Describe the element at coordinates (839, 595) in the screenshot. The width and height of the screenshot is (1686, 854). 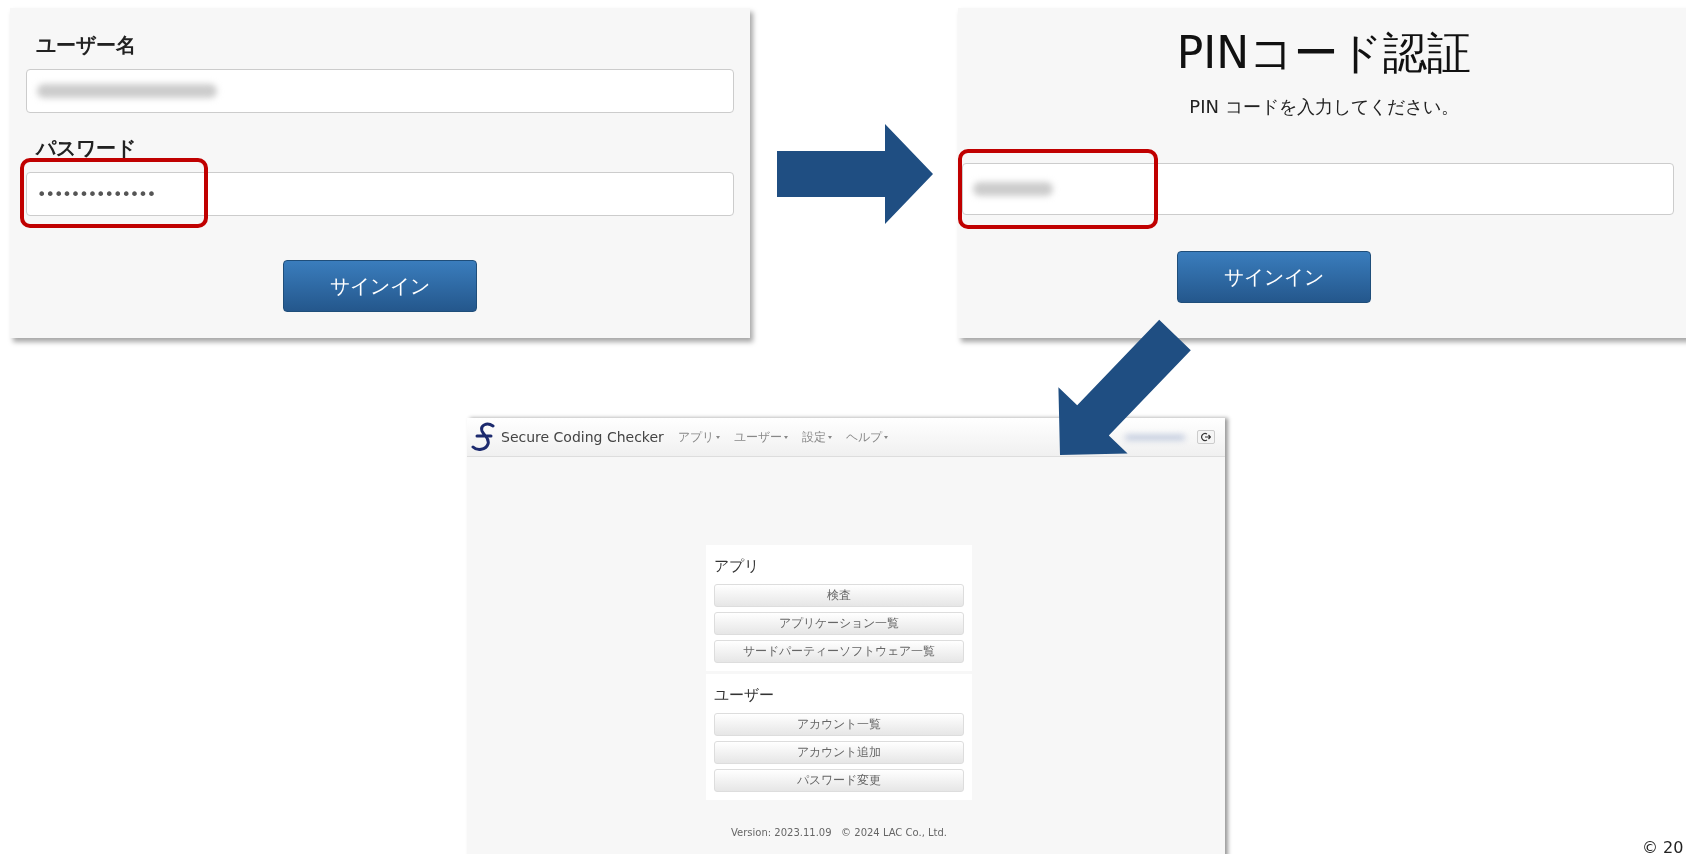
I see `menu-button: 検査` at that location.